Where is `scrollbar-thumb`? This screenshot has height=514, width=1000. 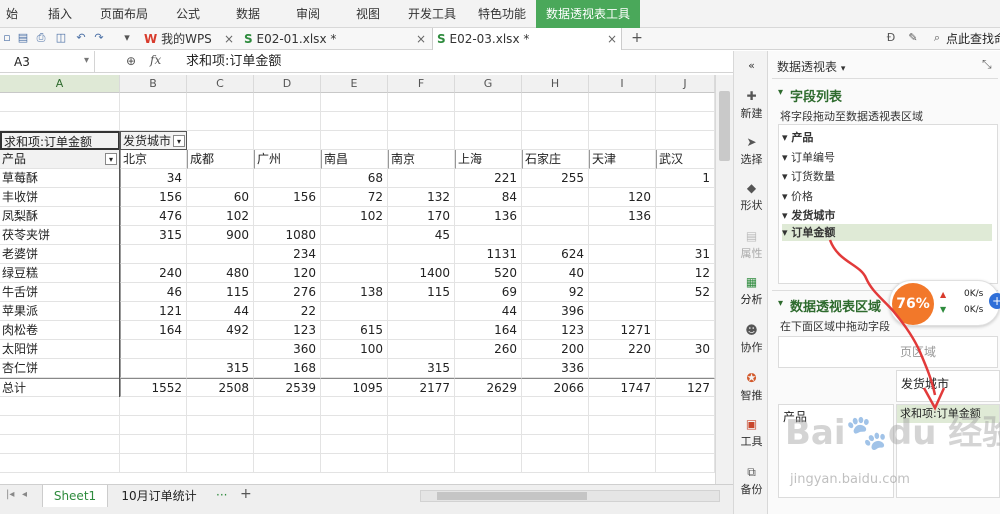 scrollbar-thumb is located at coordinates (512, 496).